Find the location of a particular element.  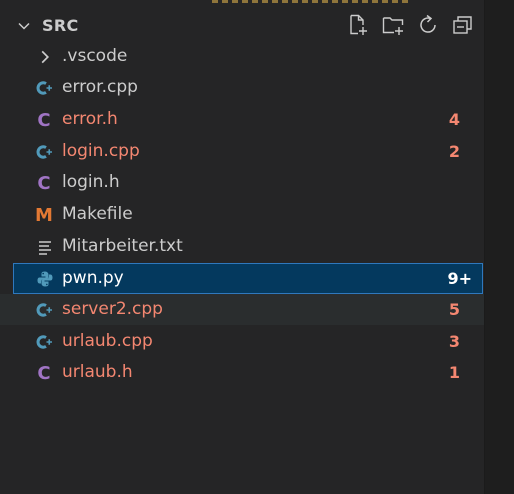

folder-header: SRC is located at coordinates (242, 25).